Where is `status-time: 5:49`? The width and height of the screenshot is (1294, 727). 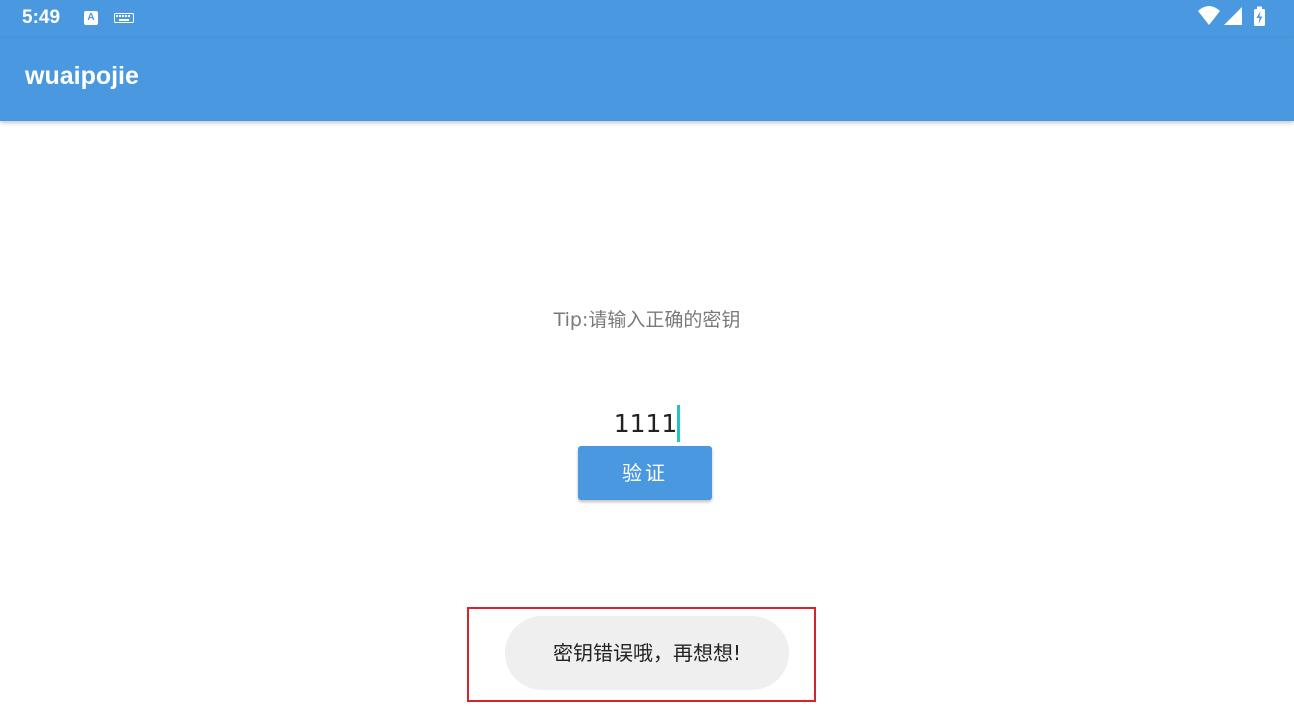
status-time: 5:49 is located at coordinates (41, 17).